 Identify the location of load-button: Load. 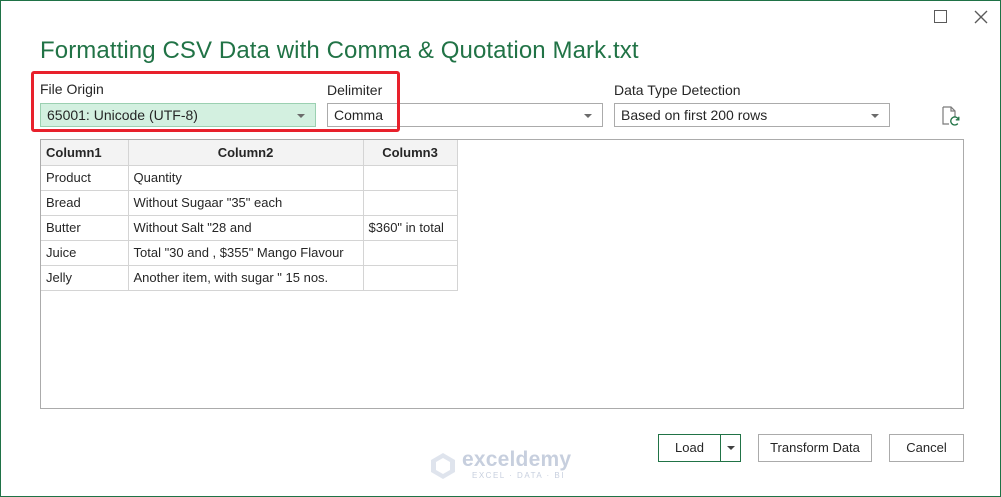
(689, 448).